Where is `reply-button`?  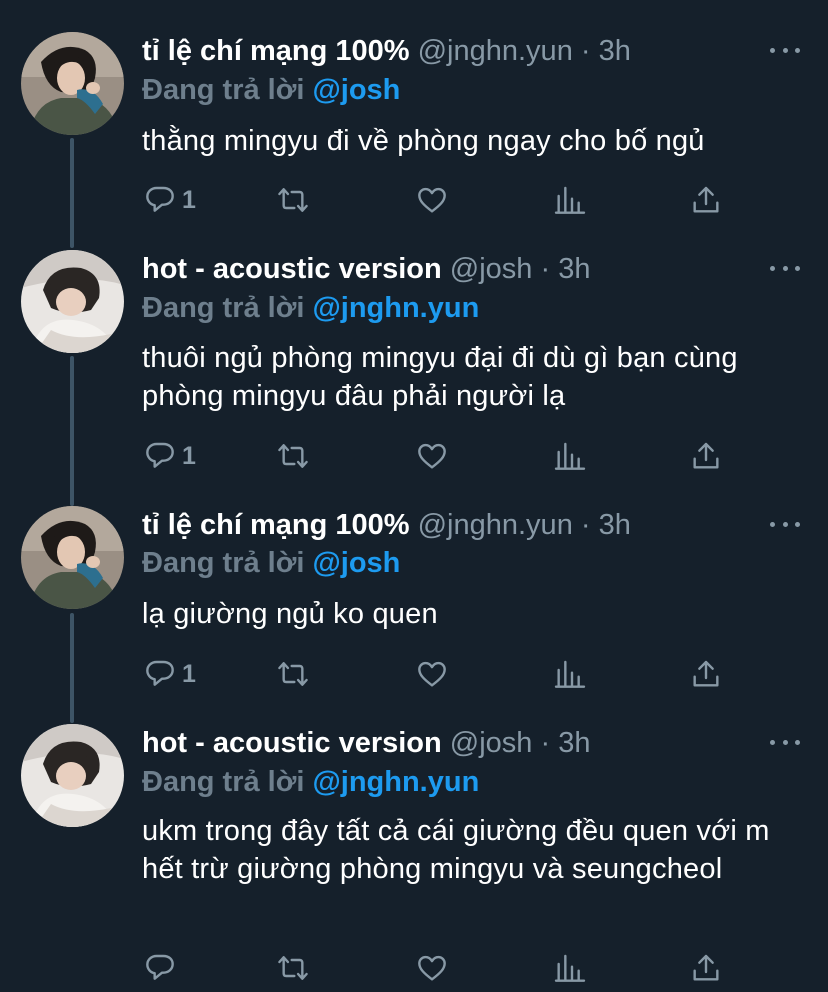 reply-button is located at coordinates (163, 968).